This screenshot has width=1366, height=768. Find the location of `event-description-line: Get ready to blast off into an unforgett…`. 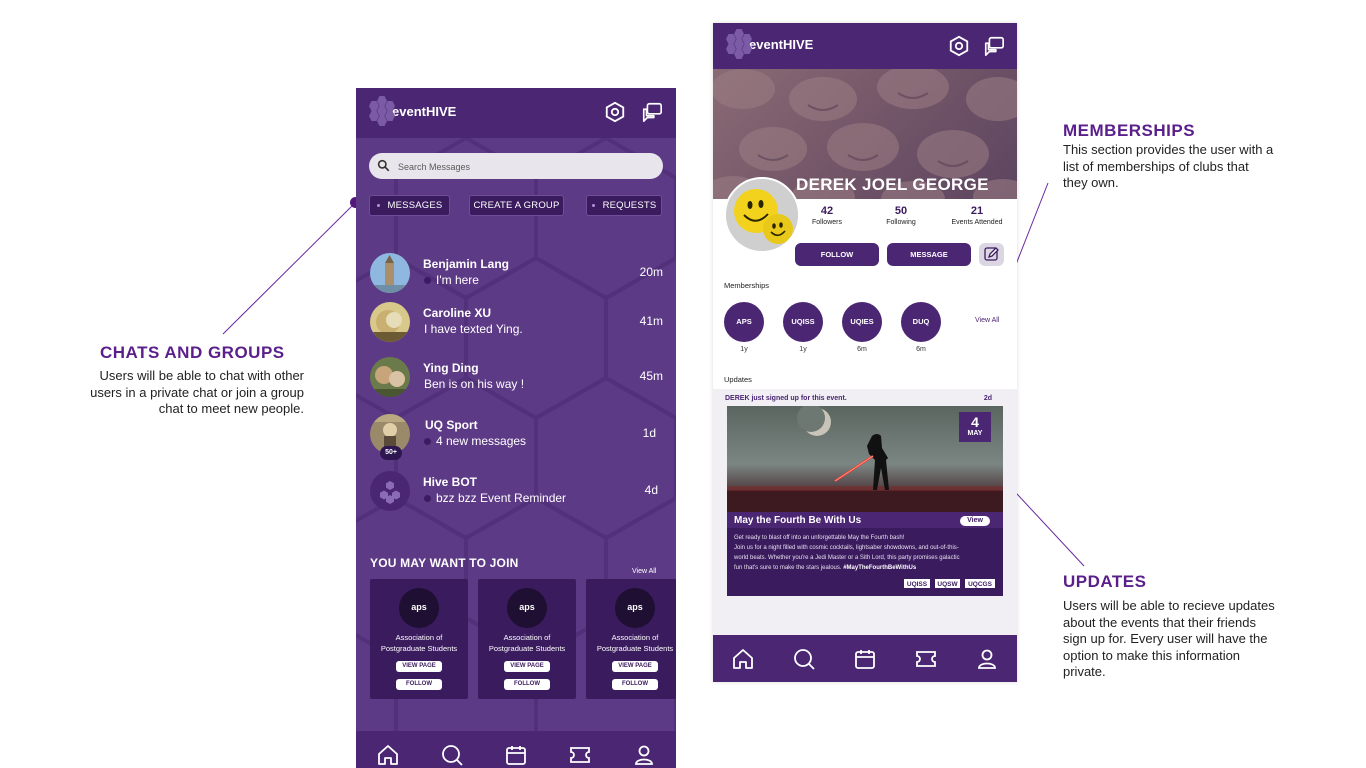

event-description-line: Get ready to blast off into an unforgett… is located at coordinates (819, 538).